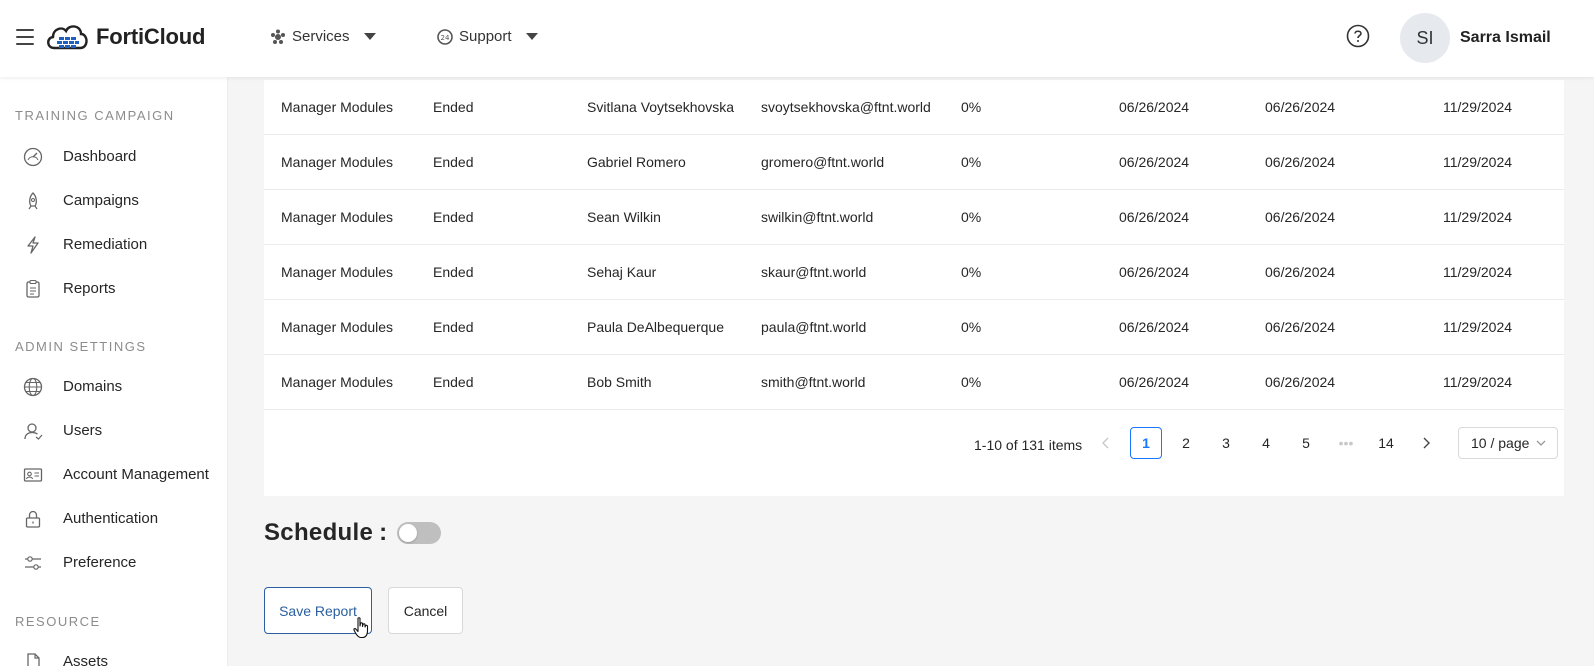  I want to click on nav-support: 24 Support, so click(487, 36).